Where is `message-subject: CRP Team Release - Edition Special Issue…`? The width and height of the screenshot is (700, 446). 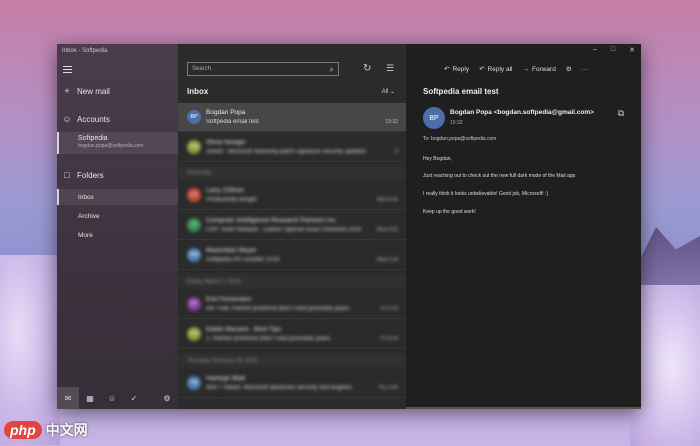
message-subject: CRP Team Release - Edition Special Issue… is located at coordinates (284, 230).